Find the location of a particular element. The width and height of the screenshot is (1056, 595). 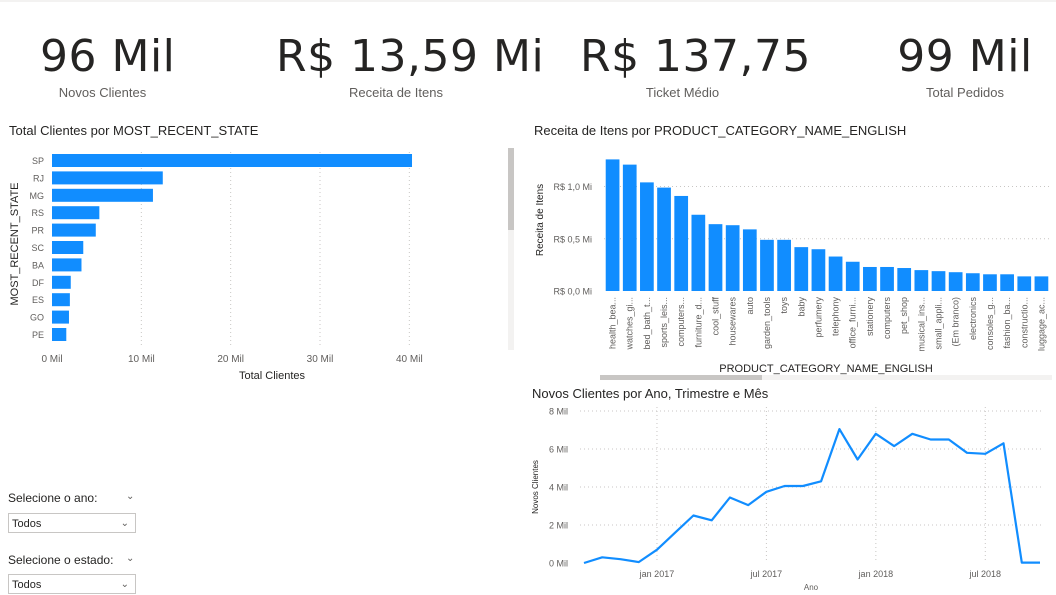

kpi-total-pedidos: 99 Mil Total Pedidos is located at coordinates (965, 65).